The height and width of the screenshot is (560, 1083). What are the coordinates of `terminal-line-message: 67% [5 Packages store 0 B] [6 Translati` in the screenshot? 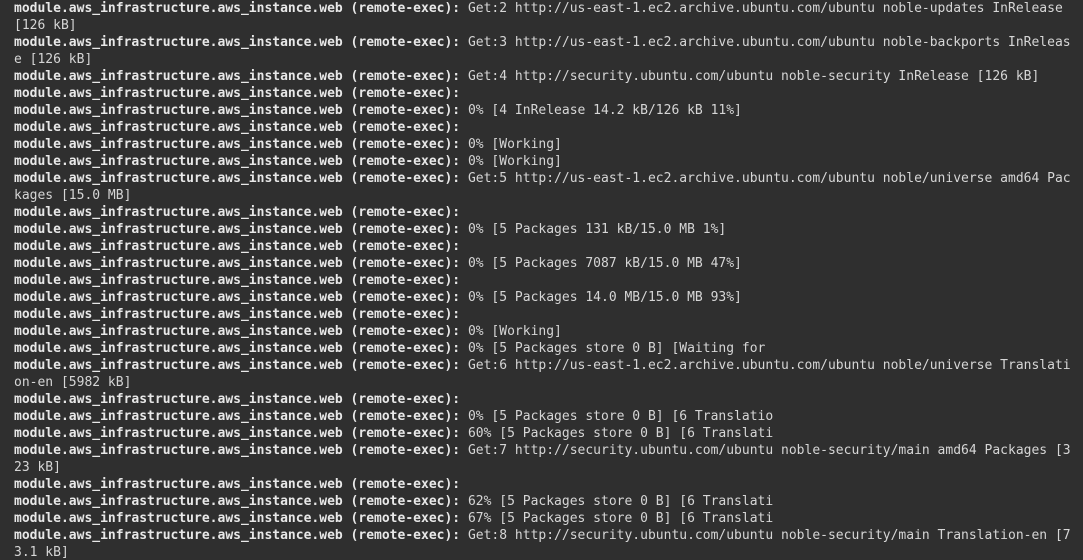 It's located at (617, 518).